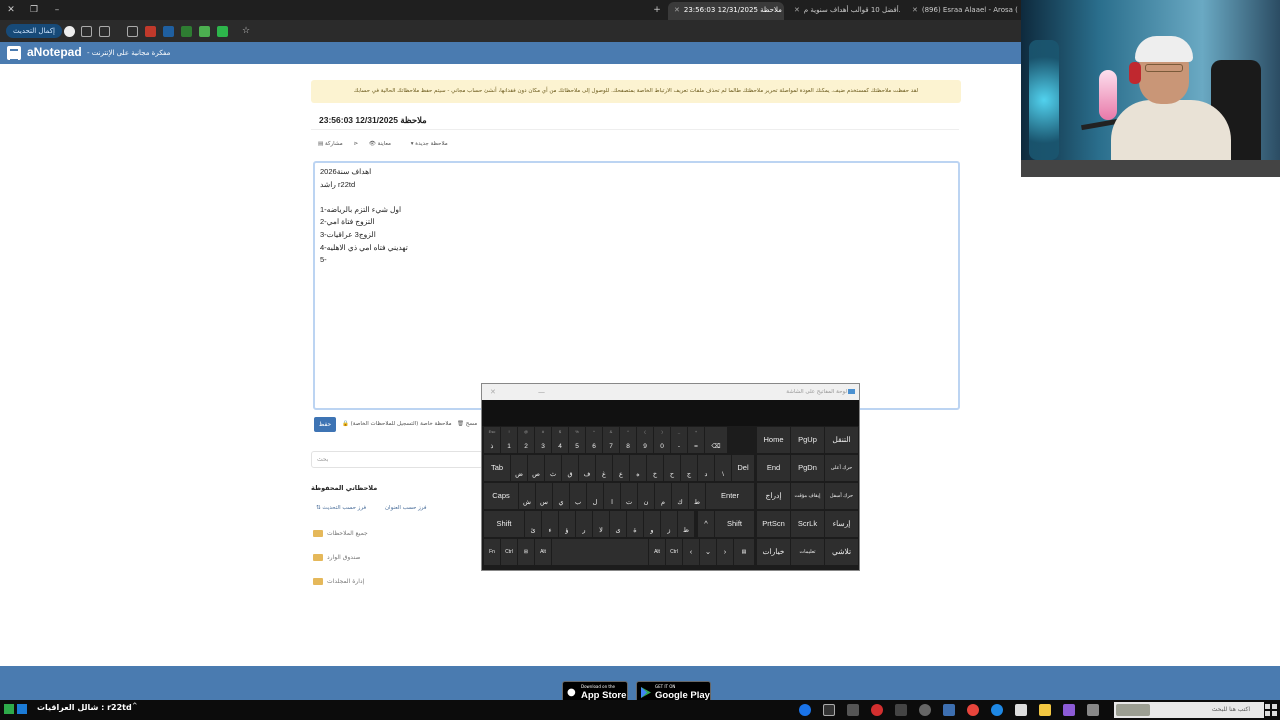 The height and width of the screenshot is (720, 1280). What do you see at coordinates (645, 440) in the screenshot?
I see `osk-key: 9(` at bounding box center [645, 440].